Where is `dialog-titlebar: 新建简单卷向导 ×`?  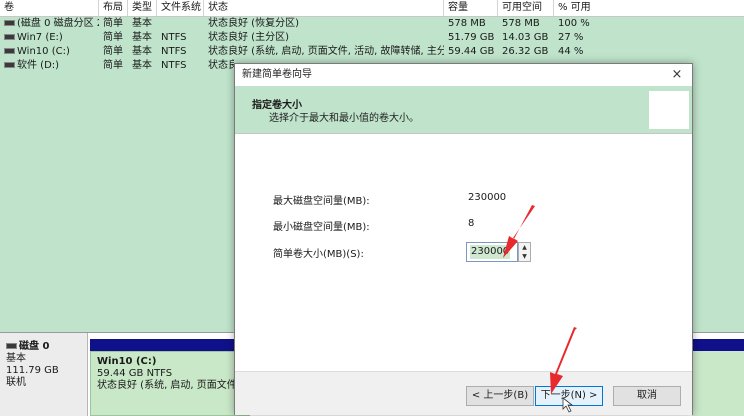
dialog-titlebar: 新建简单卷向导 × is located at coordinates (463, 75).